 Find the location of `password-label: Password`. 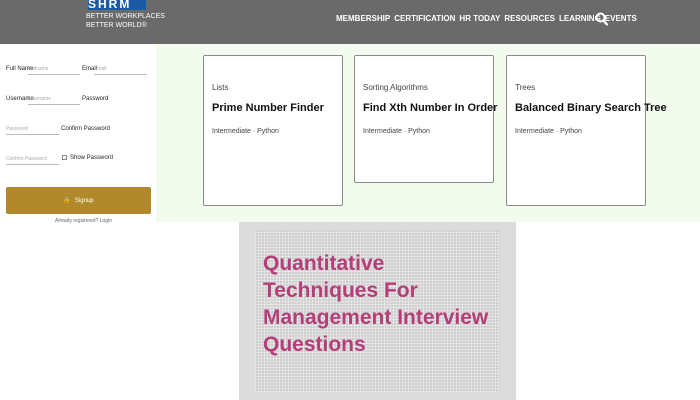

password-label: Password is located at coordinates (95, 99).